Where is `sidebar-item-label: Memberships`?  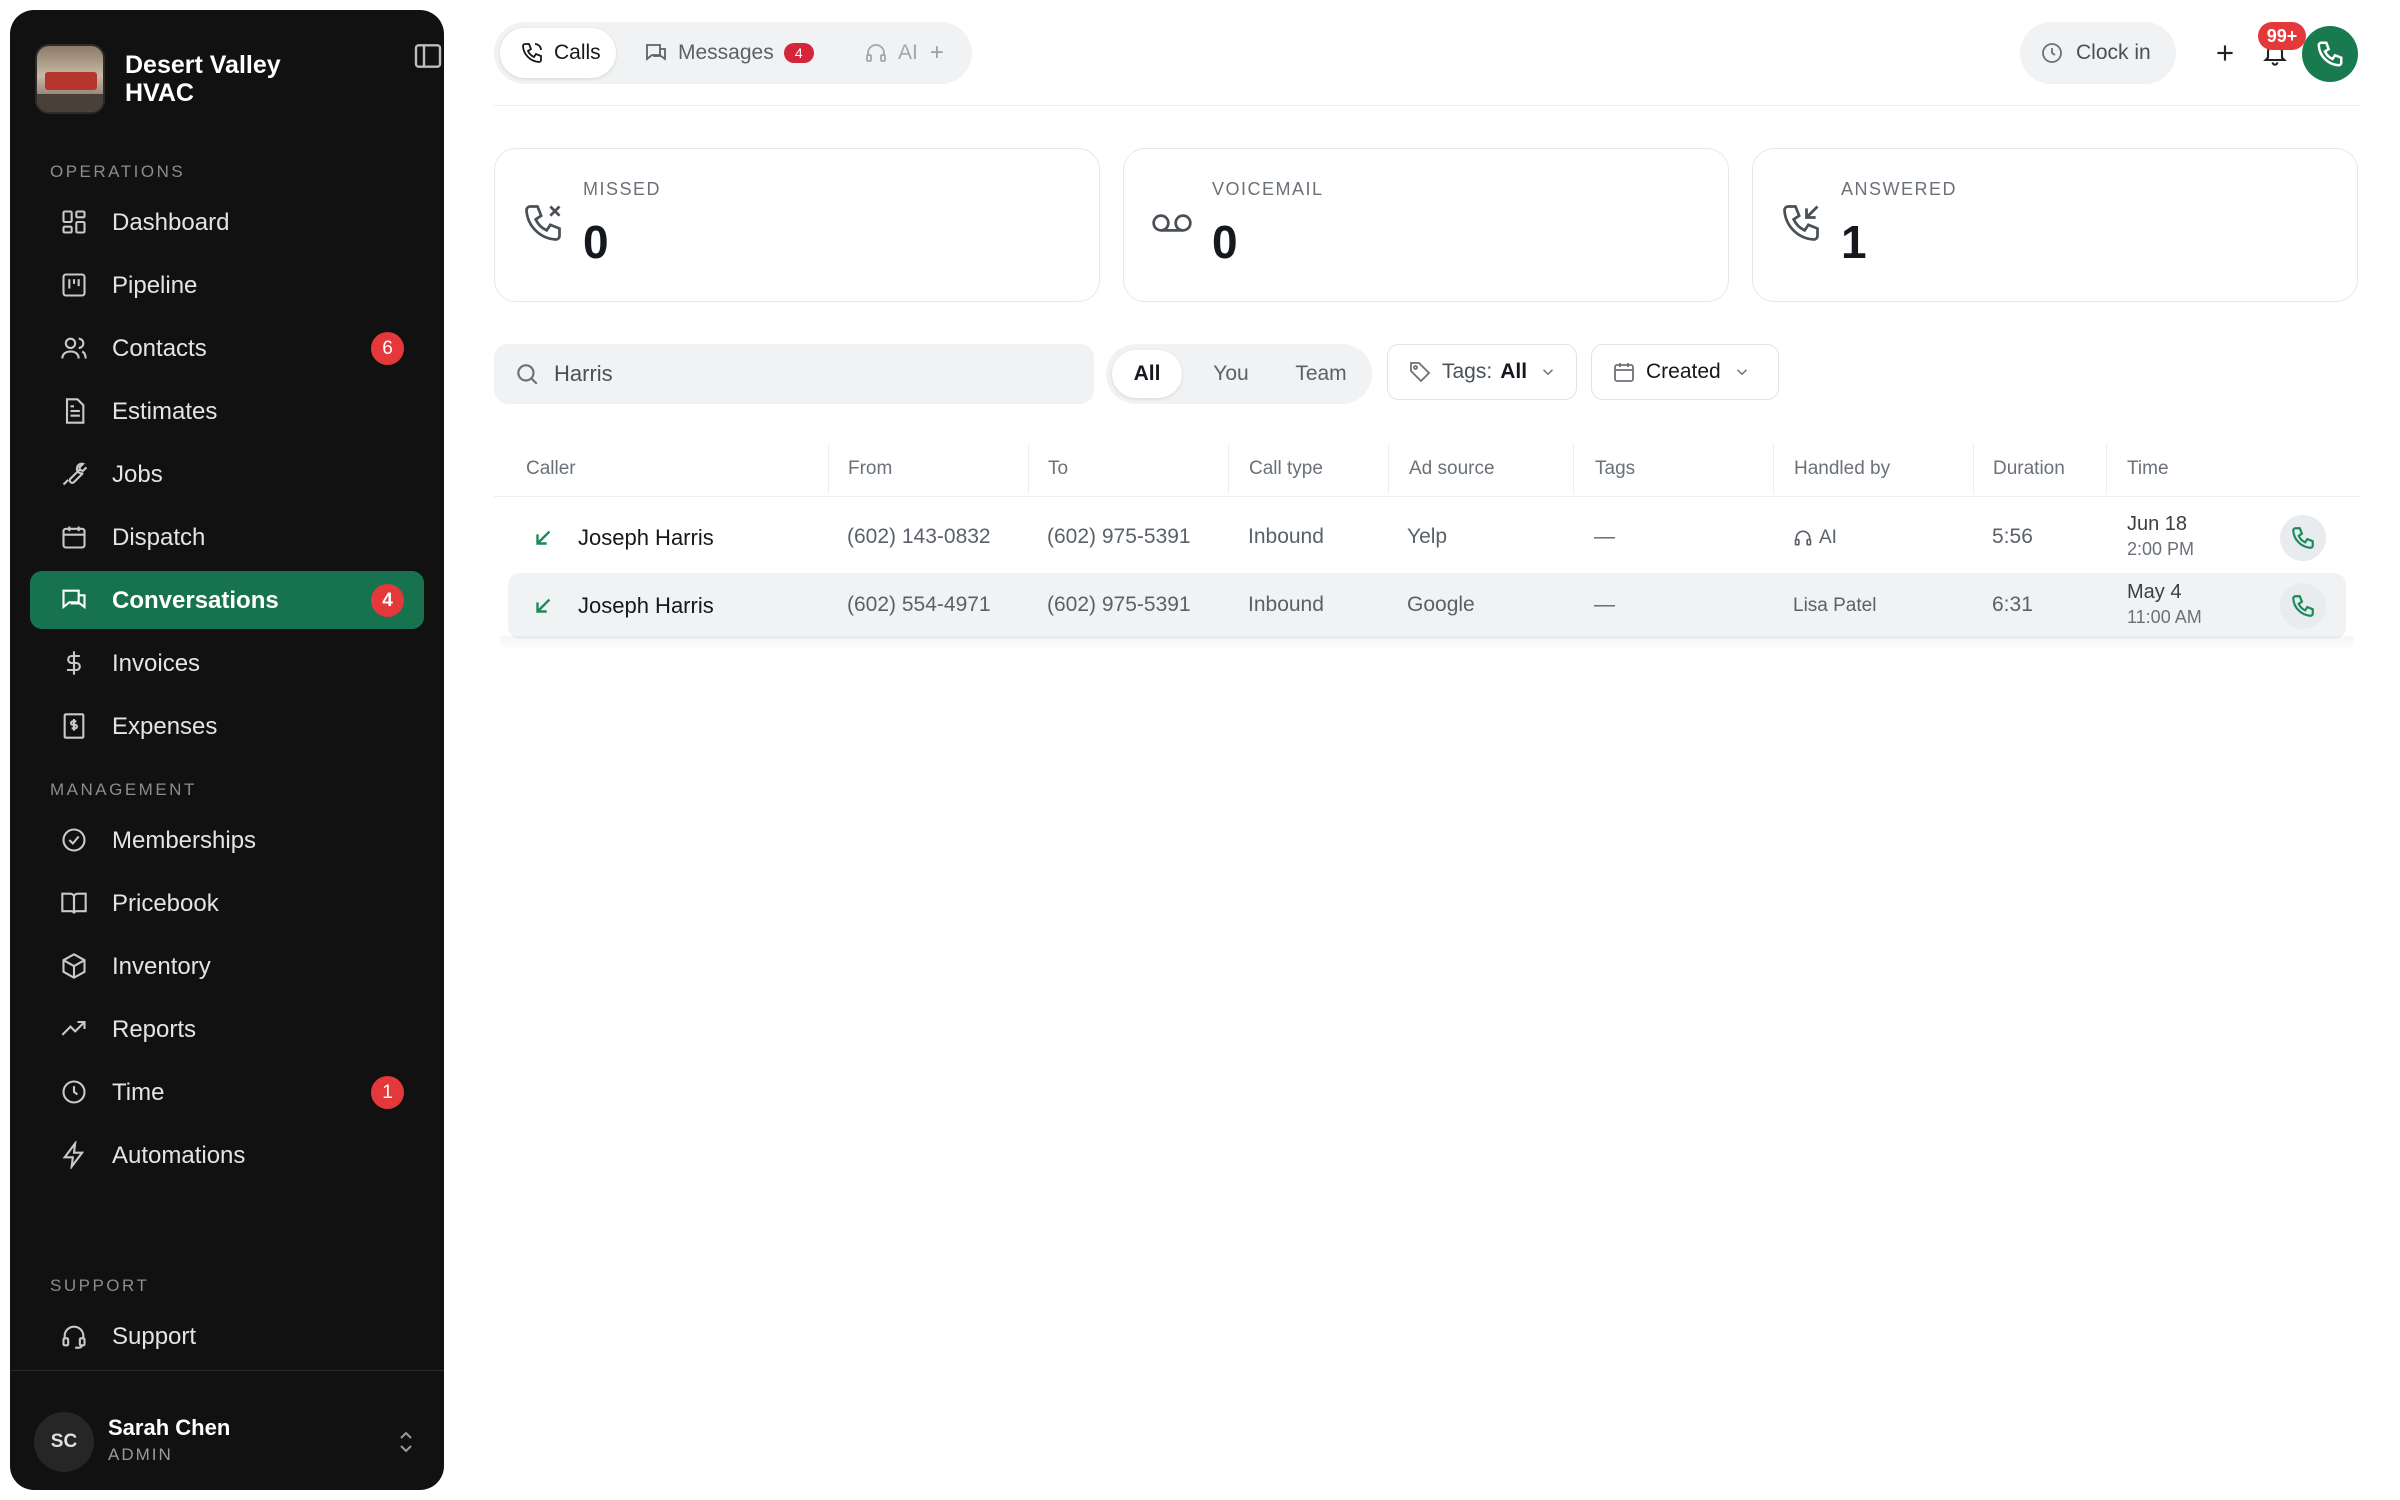 sidebar-item-label: Memberships is located at coordinates (184, 840).